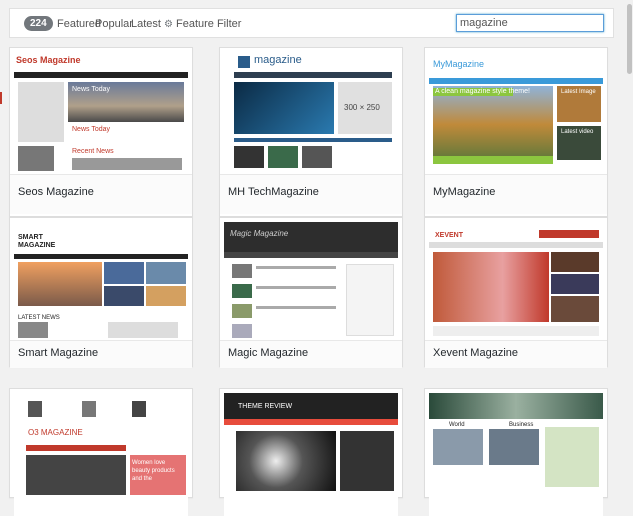 The height and width of the screenshot is (516, 633). What do you see at coordinates (278, 60) in the screenshot?
I see `thumb-title: magazine` at bounding box center [278, 60].